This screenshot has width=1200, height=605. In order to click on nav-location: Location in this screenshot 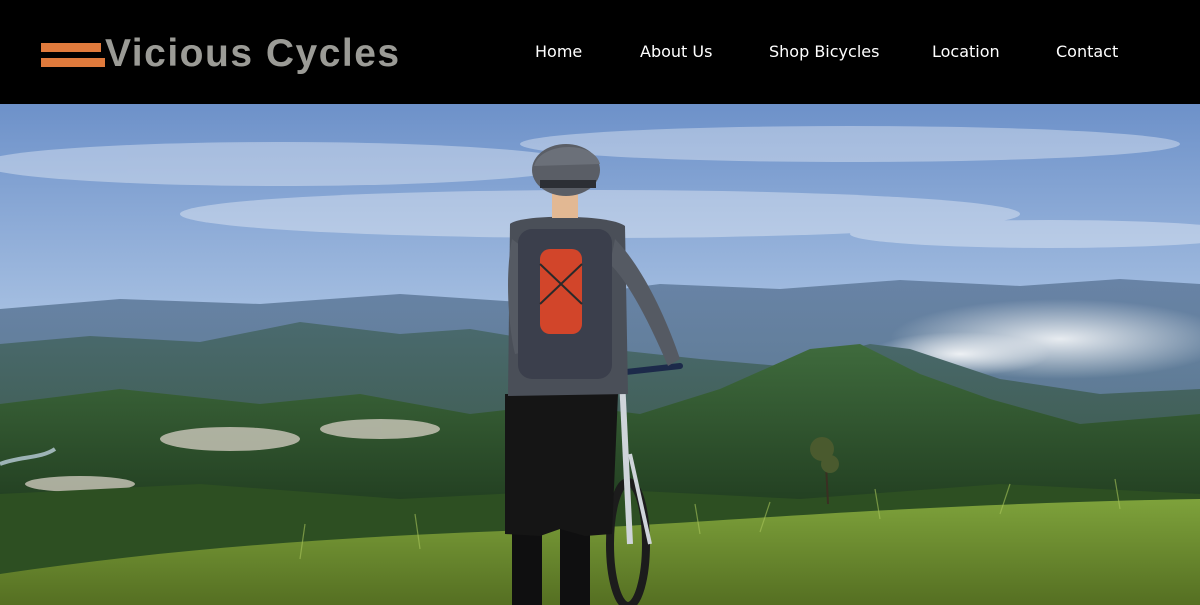, I will do `click(966, 52)`.